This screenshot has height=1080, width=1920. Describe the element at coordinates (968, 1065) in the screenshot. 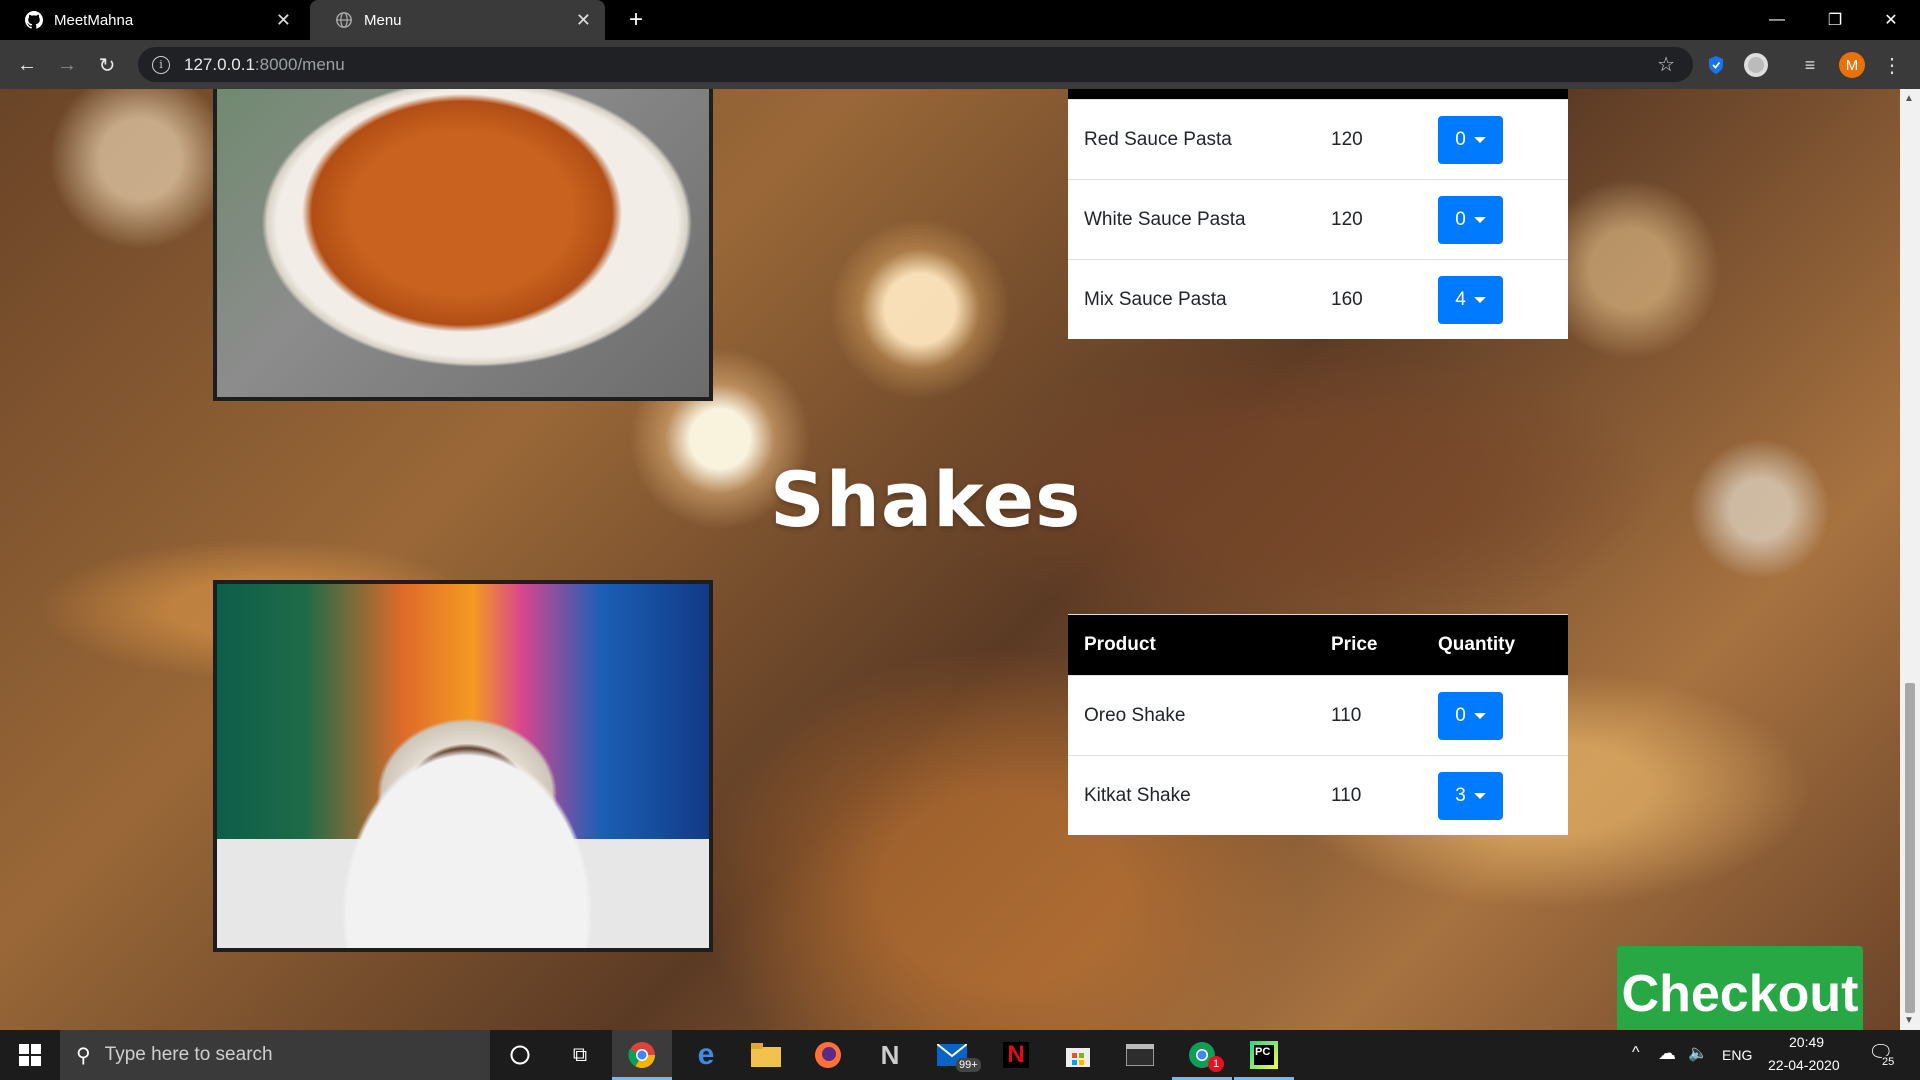

I see `mail-badge: 99+` at that location.